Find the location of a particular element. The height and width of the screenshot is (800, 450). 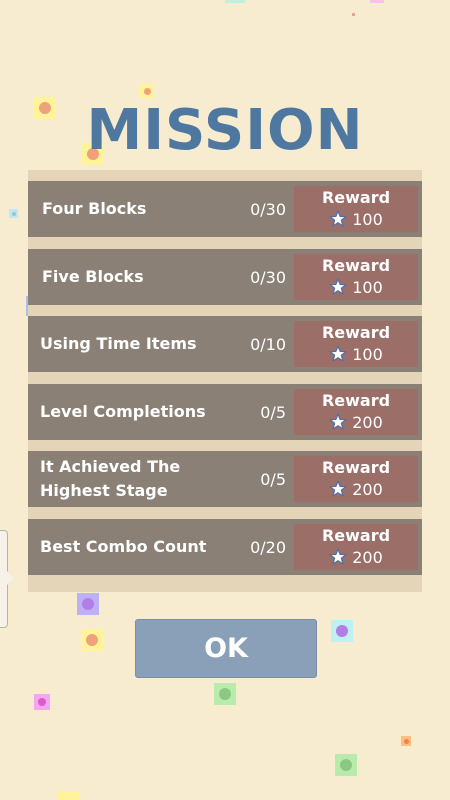

mission-name: Best Combo Count is located at coordinates (123, 546).